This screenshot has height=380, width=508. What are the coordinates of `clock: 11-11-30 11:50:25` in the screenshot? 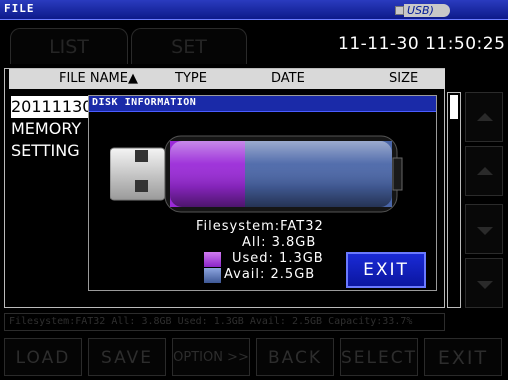 It's located at (422, 44).